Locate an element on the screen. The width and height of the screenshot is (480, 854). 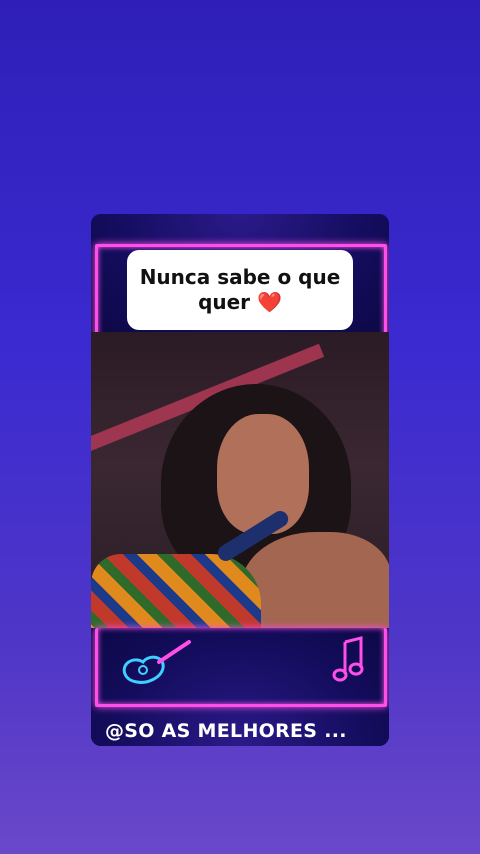
caption-bubble: Nunca sabe o que quer ❤️ is located at coordinates (240, 290).